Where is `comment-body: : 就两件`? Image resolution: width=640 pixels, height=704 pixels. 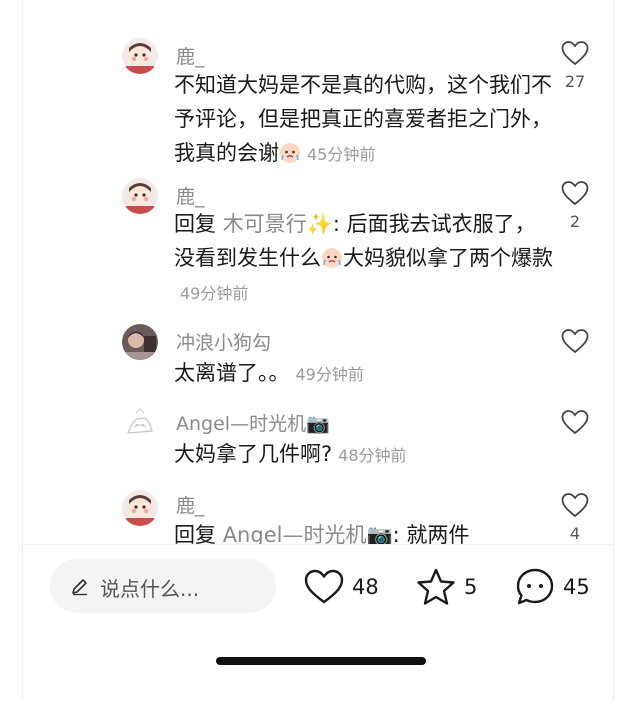
comment-body: : 就两件 is located at coordinates (431, 534).